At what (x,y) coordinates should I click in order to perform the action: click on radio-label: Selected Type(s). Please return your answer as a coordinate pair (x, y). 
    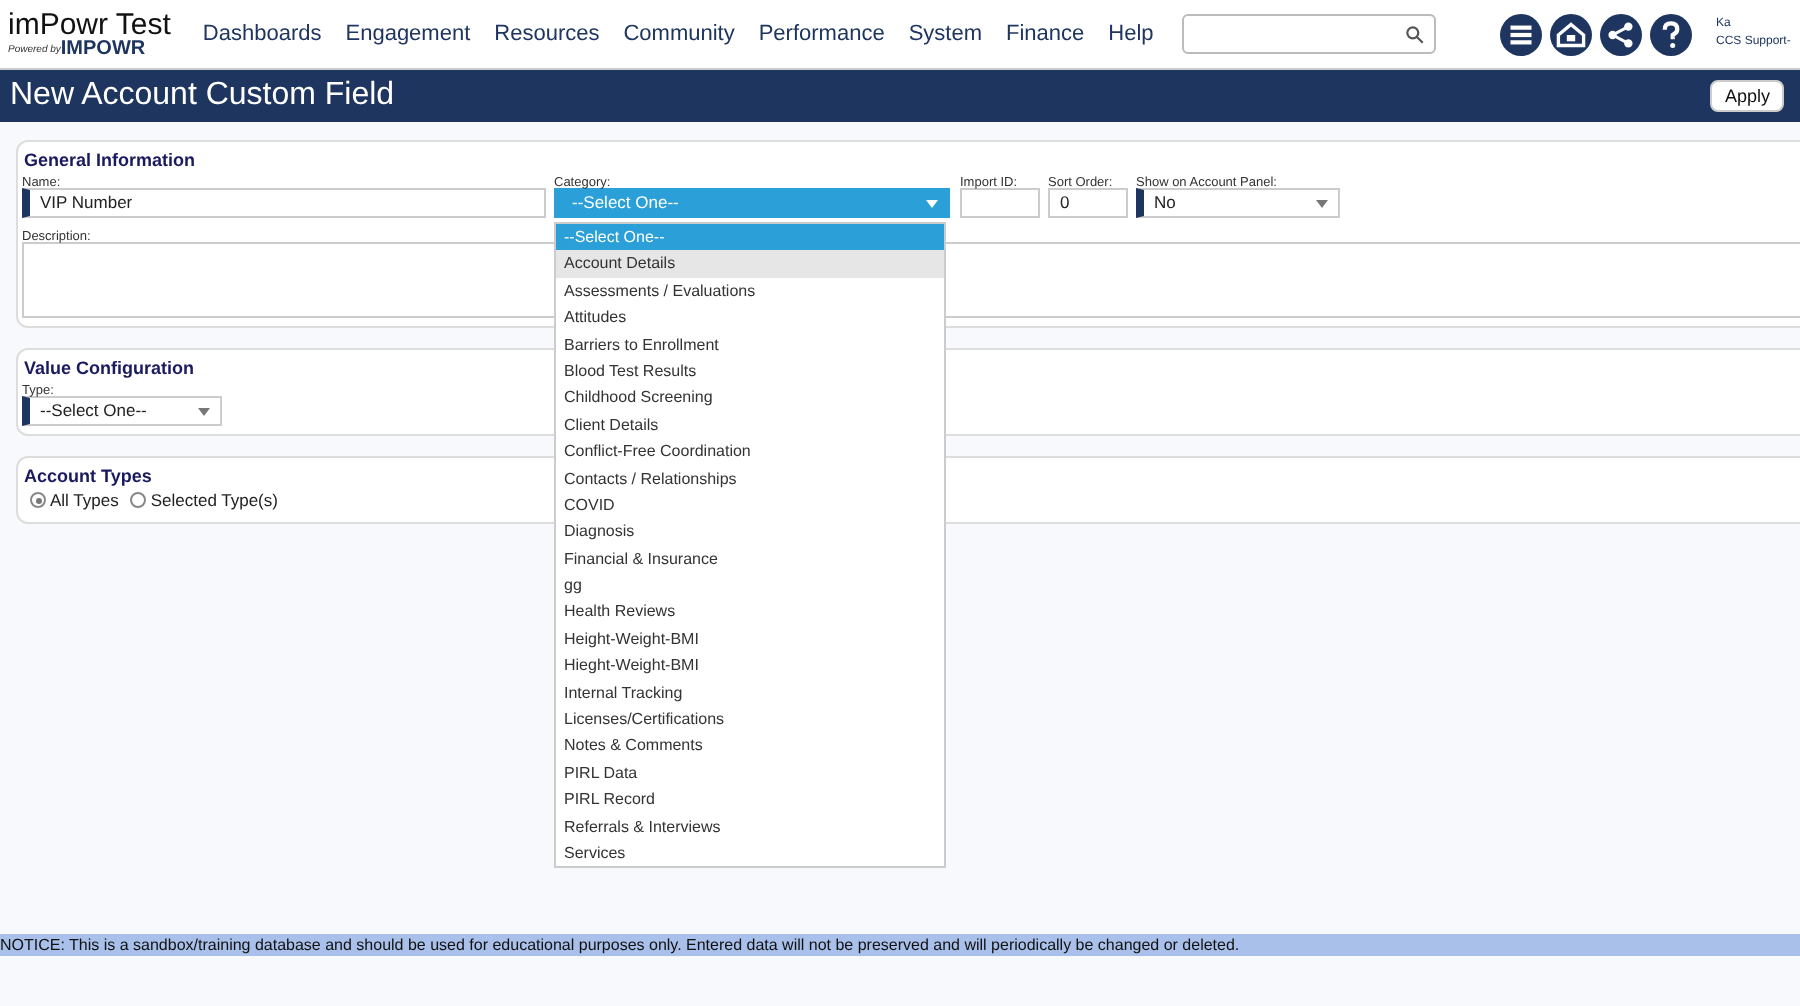
    Looking at the image, I should click on (214, 501).